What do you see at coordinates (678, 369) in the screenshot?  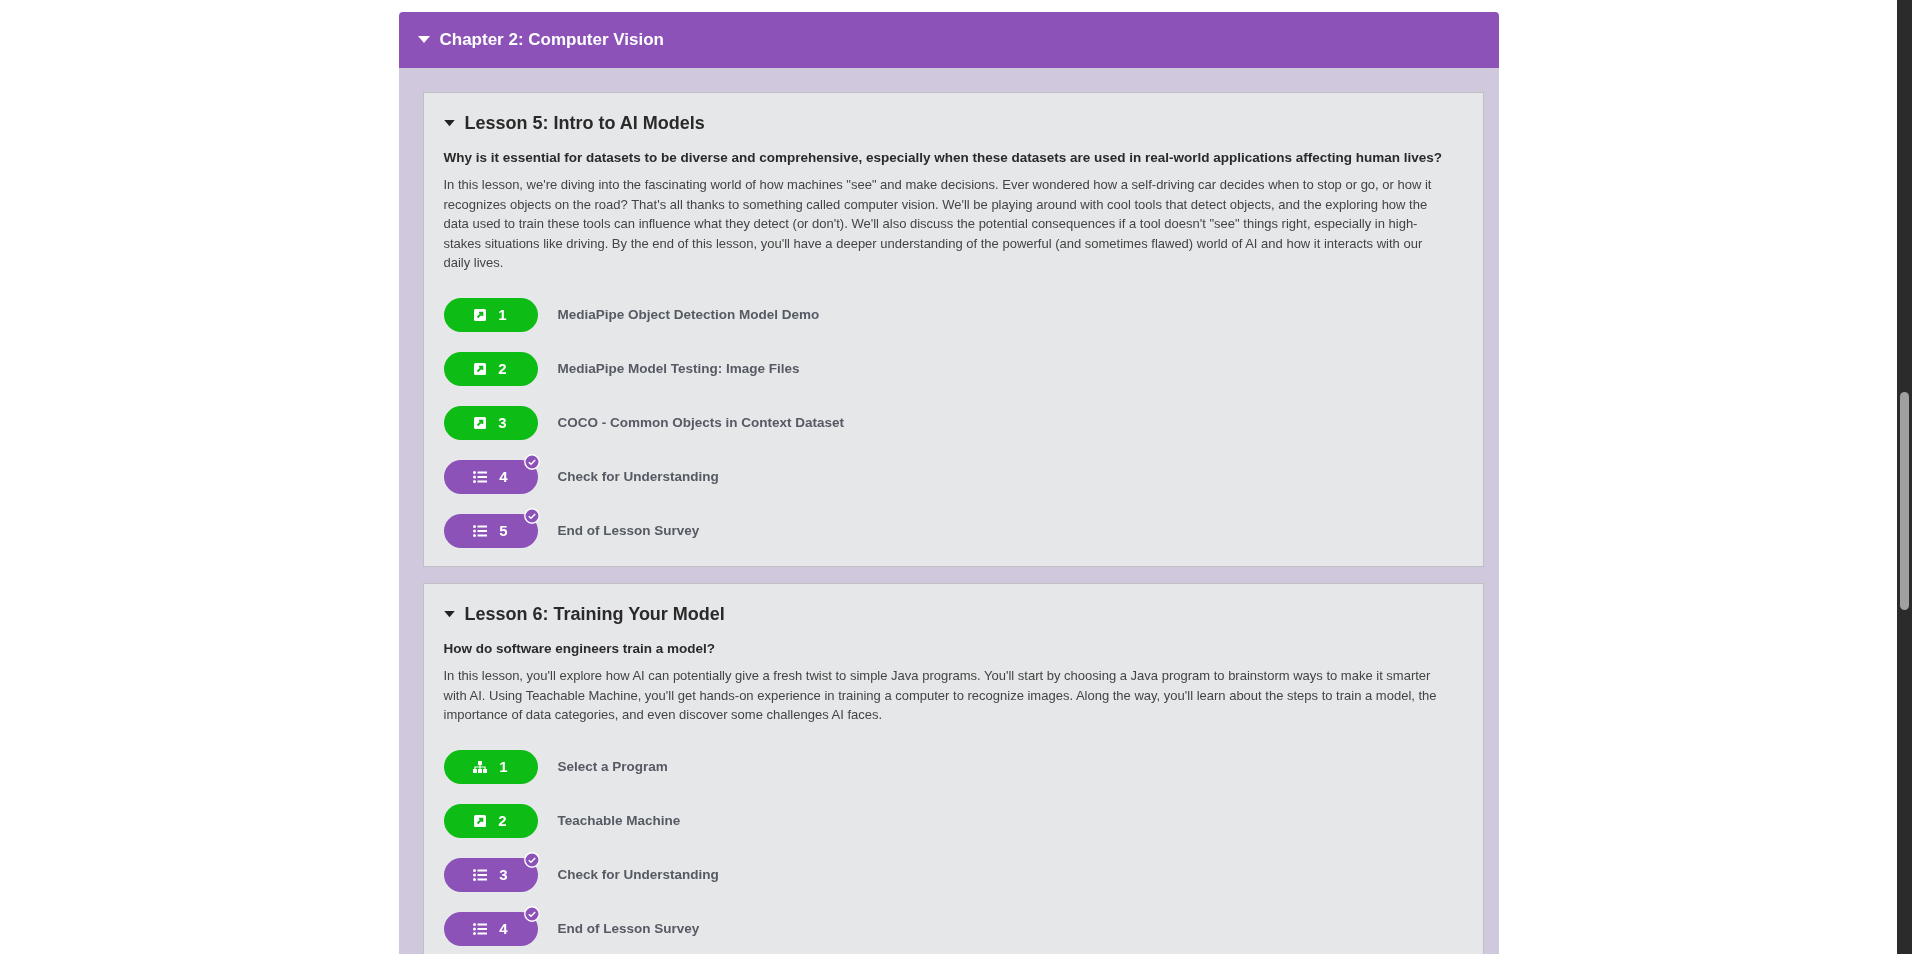 I see `activity-label: MediaPipe Model Testing: Image Files` at bounding box center [678, 369].